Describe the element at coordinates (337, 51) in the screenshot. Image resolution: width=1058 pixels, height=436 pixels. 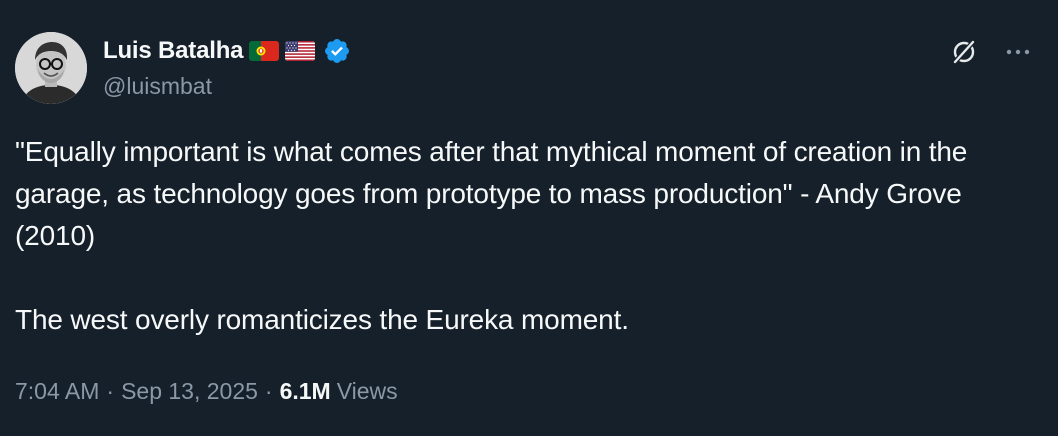
I see `verified-badge-icon` at that location.